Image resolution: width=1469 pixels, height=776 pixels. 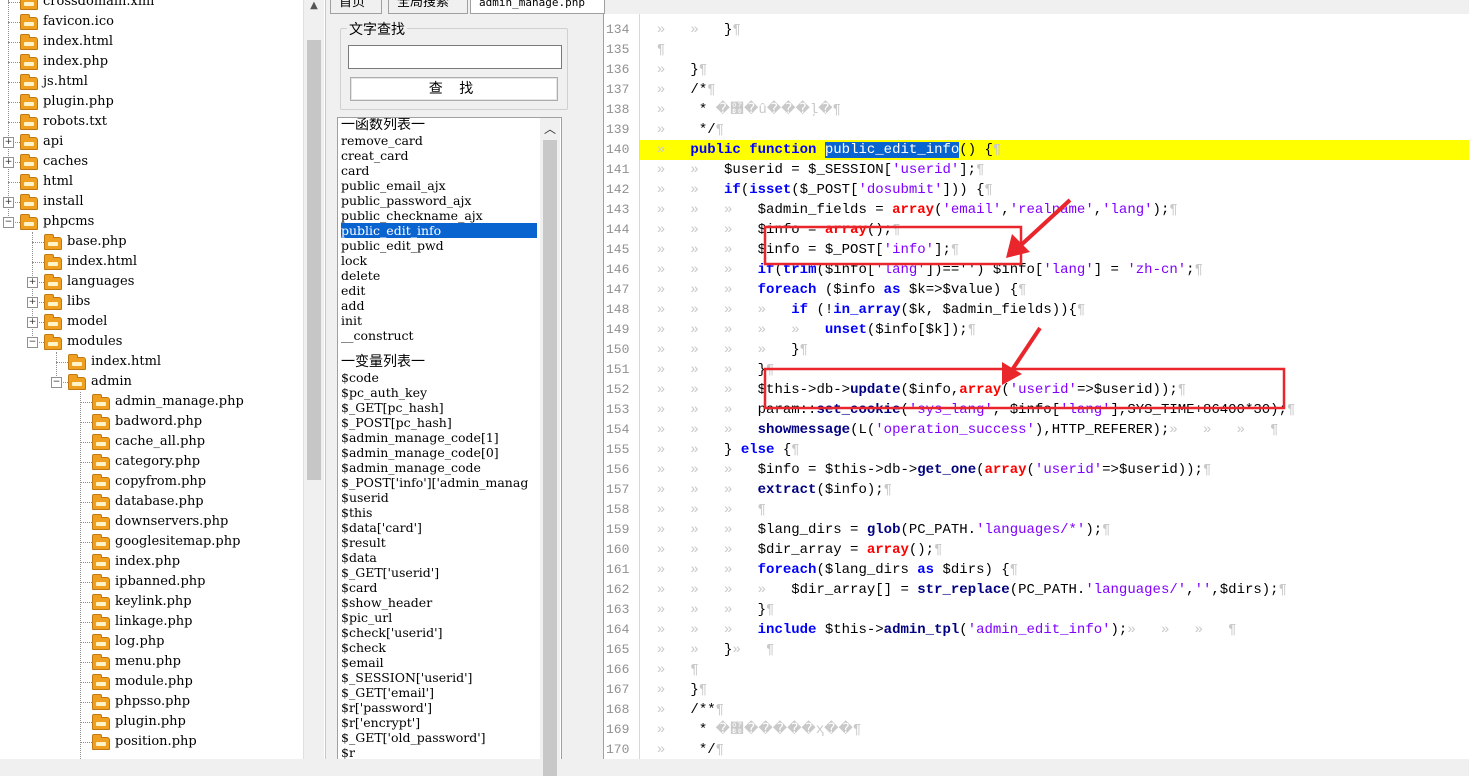 I want to click on tree-file-item: badword.php, so click(x=158, y=422).